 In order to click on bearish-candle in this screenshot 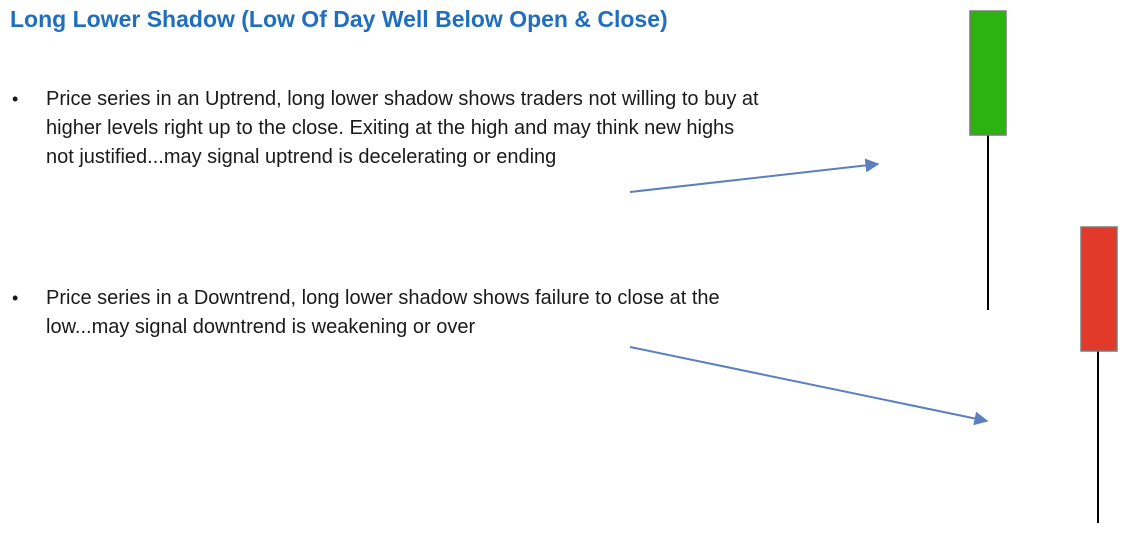, I will do `click(1099, 374)`.